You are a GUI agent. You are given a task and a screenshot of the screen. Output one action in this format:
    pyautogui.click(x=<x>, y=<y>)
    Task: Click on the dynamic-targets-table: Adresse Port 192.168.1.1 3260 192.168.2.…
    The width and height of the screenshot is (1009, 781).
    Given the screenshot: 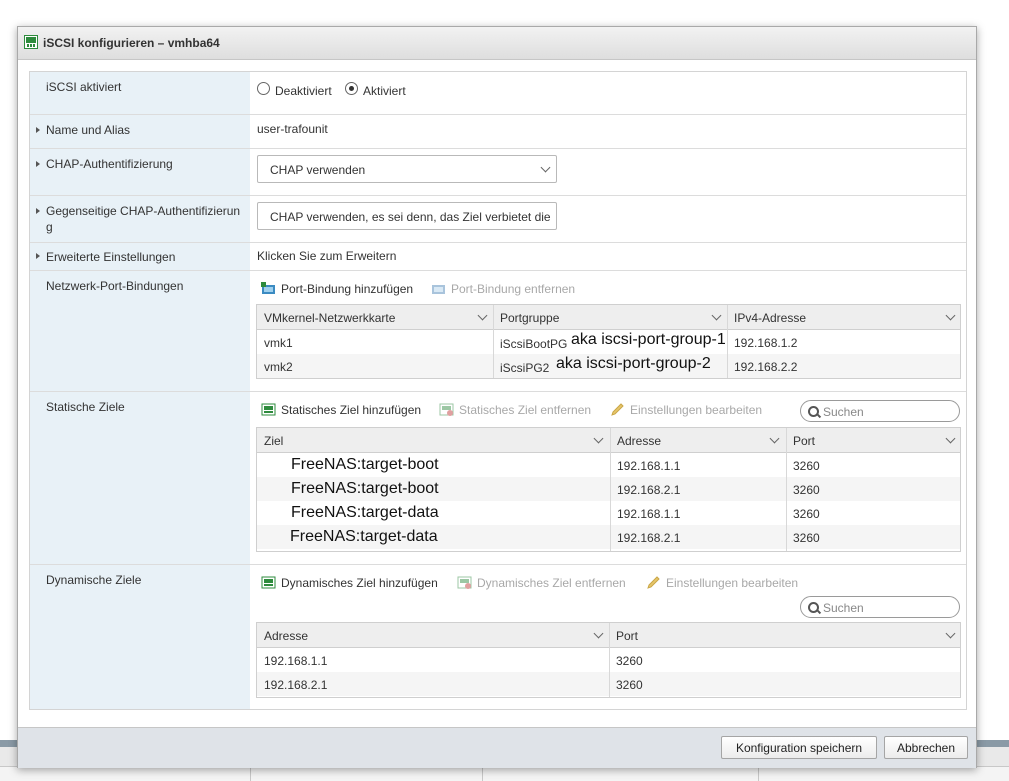 What is the action you would take?
    pyautogui.click(x=608, y=660)
    